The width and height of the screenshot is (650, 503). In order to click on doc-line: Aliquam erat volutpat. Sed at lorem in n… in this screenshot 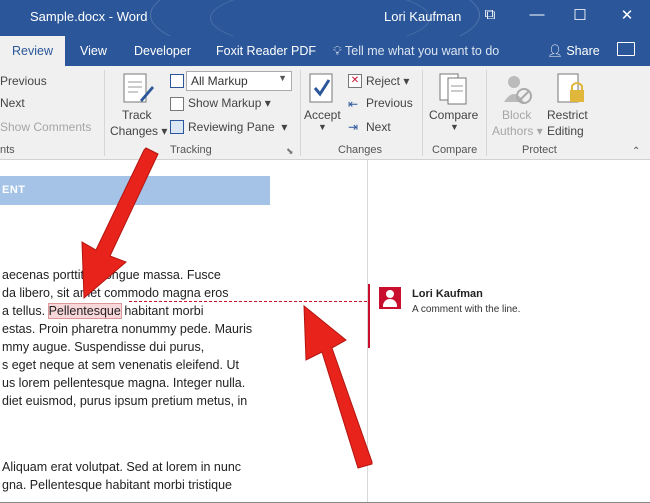, I will do `click(122, 467)`.